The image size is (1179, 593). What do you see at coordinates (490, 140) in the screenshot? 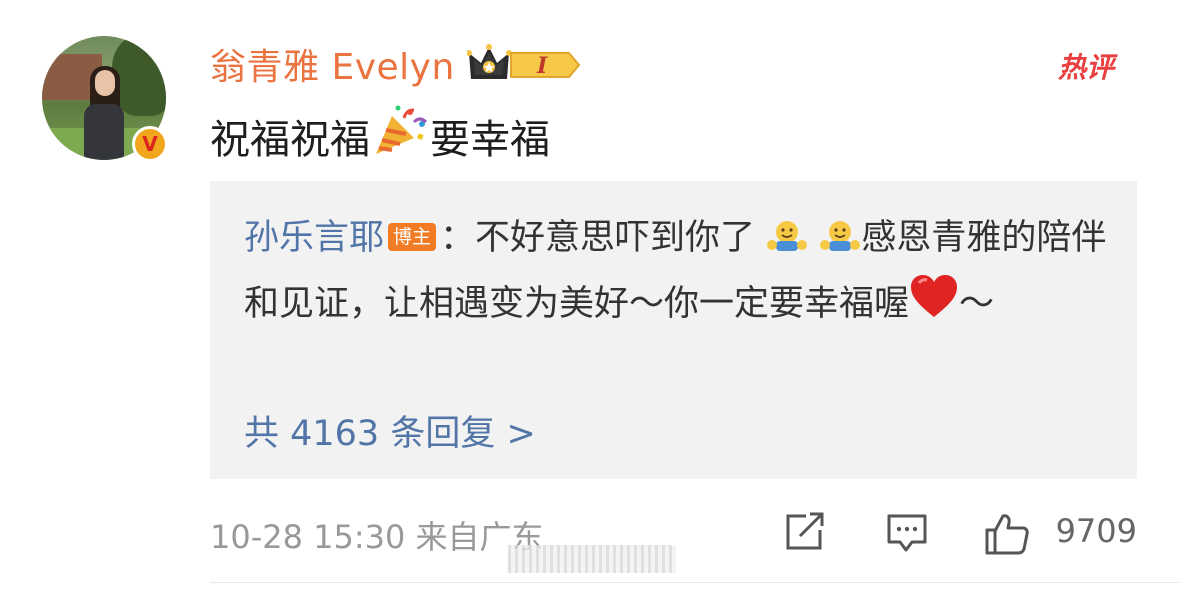
I see `comment-text-part2: 要幸福` at bounding box center [490, 140].